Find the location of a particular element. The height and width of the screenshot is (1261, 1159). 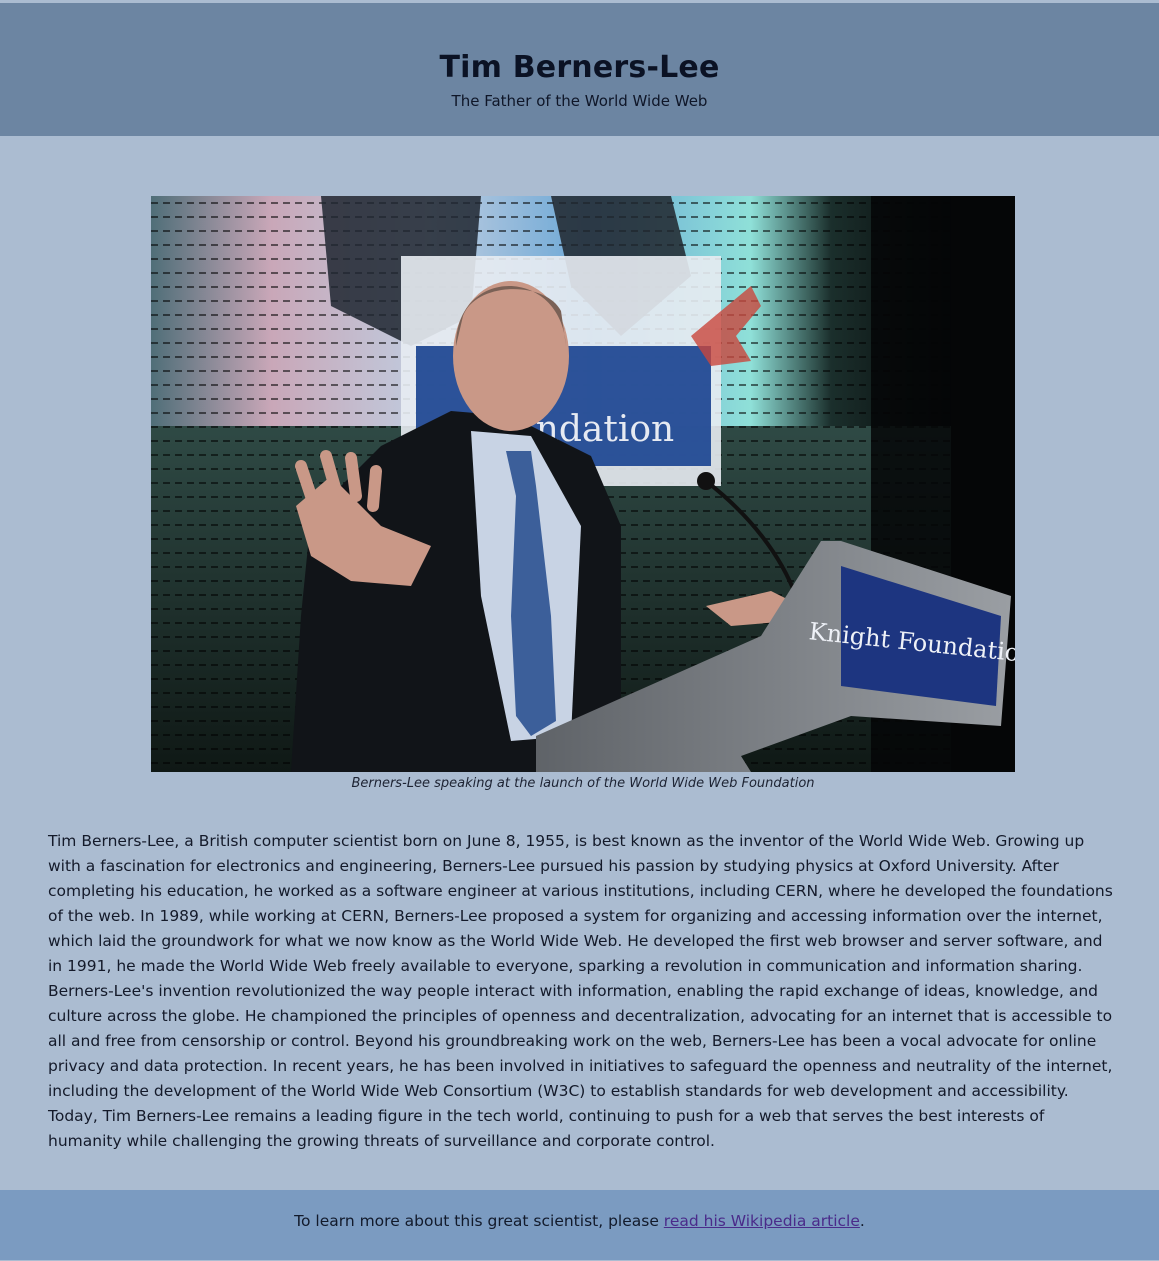

footer-period: . is located at coordinates (862, 1221).